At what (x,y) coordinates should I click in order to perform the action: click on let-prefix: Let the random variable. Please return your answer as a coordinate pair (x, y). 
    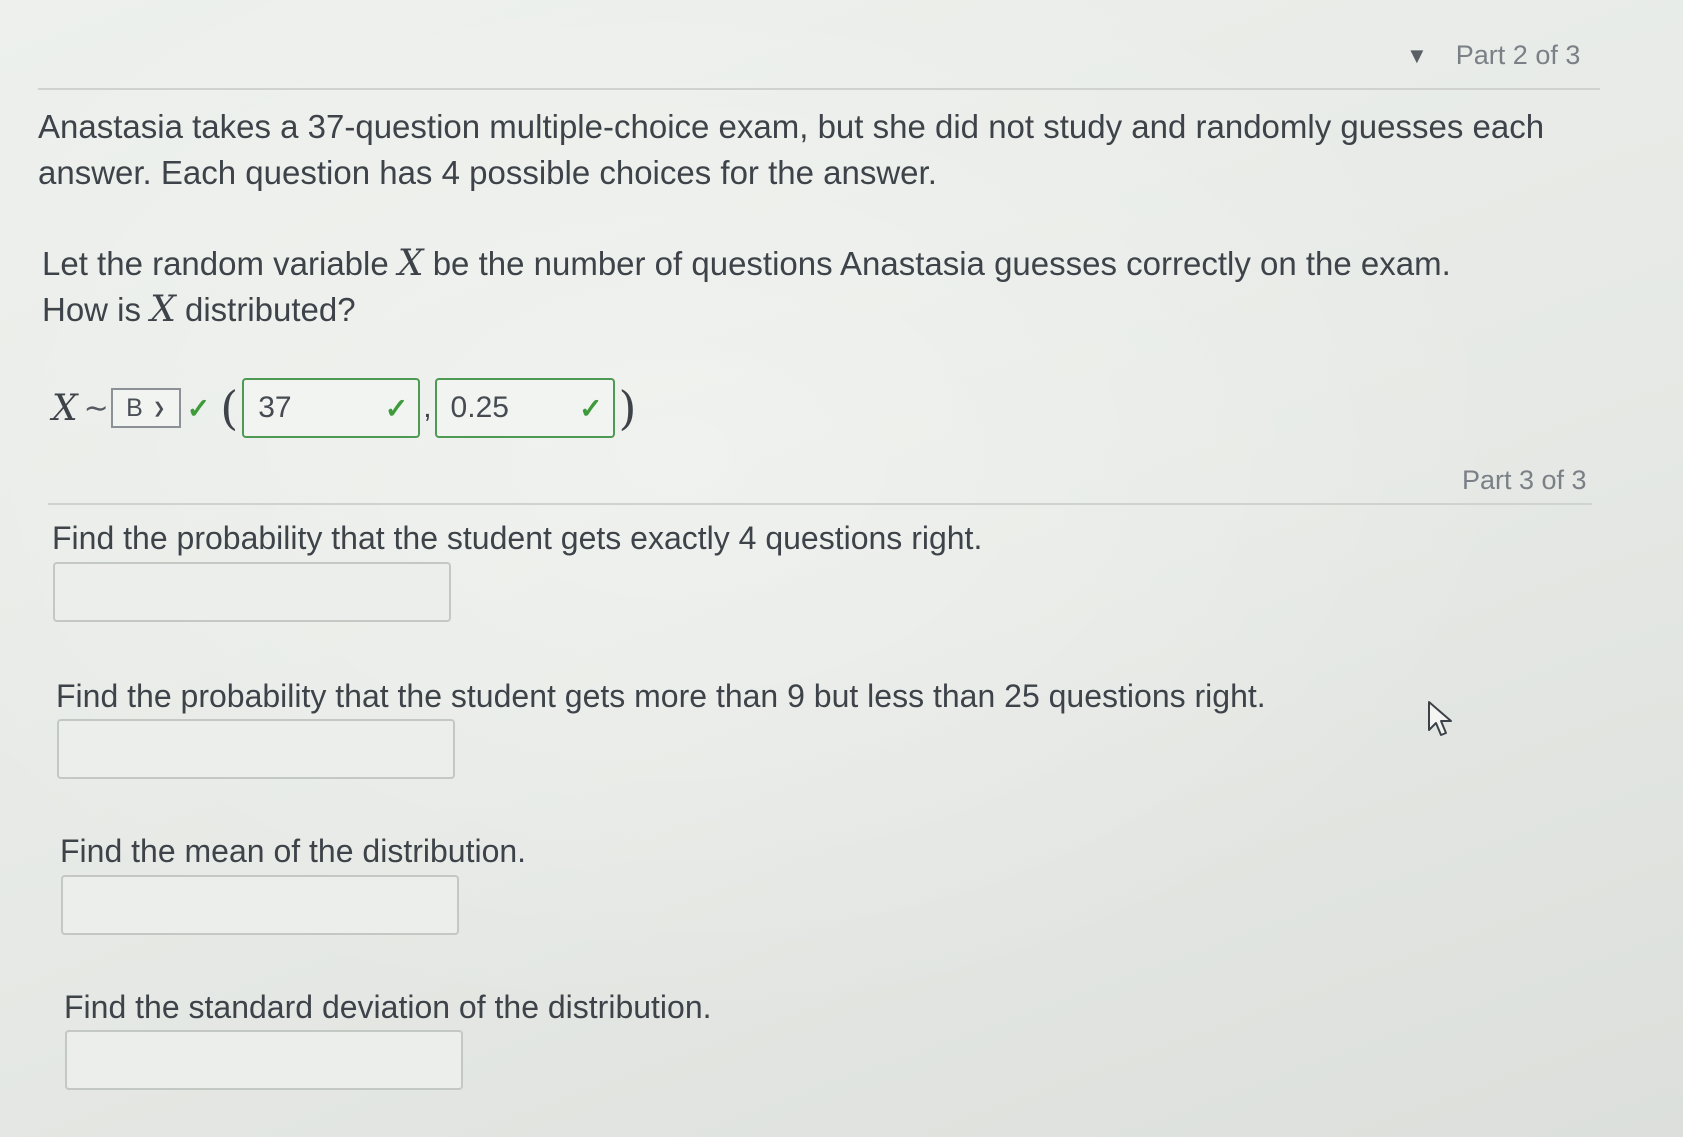
    Looking at the image, I should click on (220, 263).